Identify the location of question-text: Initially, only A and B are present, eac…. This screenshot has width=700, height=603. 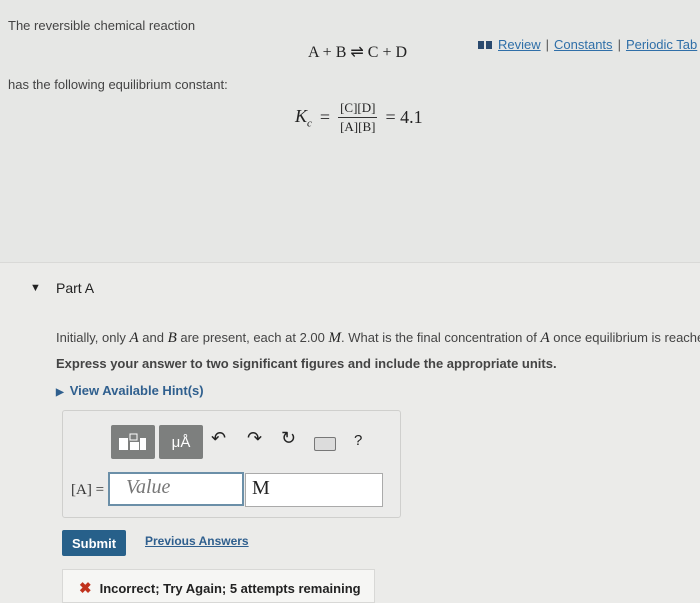
(378, 338).